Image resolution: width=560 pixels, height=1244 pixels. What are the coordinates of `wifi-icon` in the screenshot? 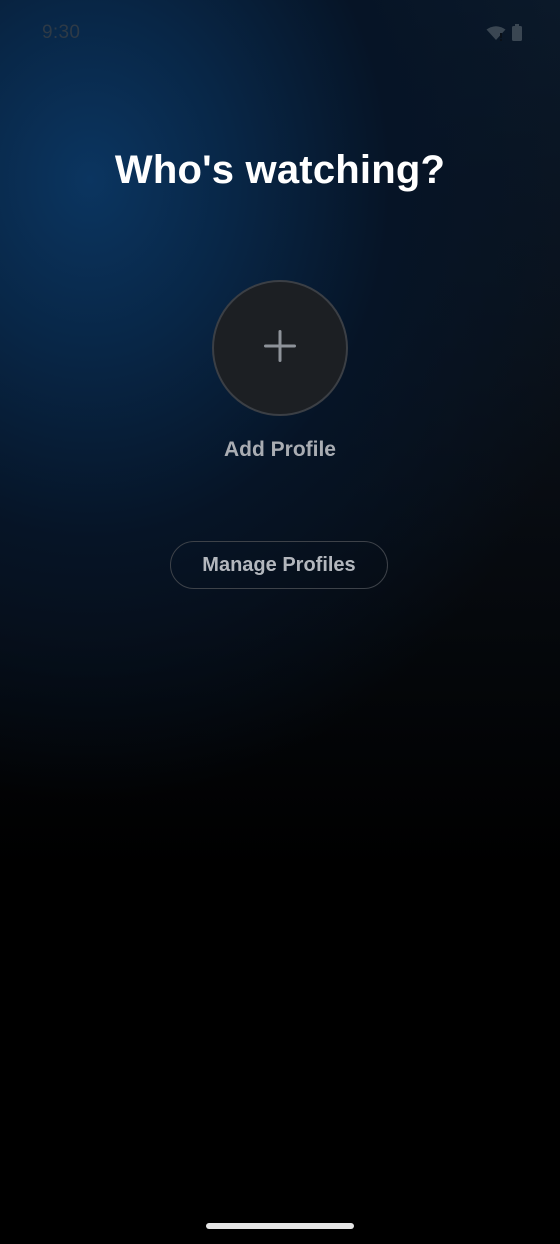 It's located at (496, 35).